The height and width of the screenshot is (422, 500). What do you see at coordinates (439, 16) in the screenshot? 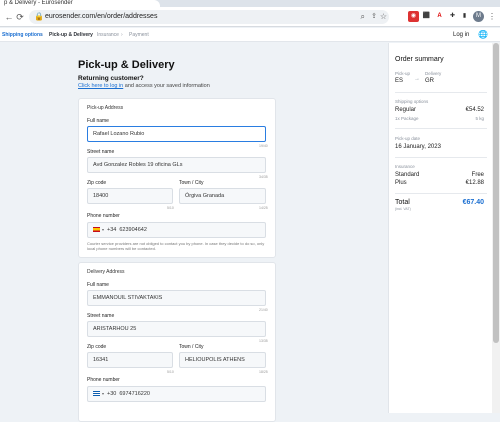
I see `acrobat-icon: A` at bounding box center [439, 16].